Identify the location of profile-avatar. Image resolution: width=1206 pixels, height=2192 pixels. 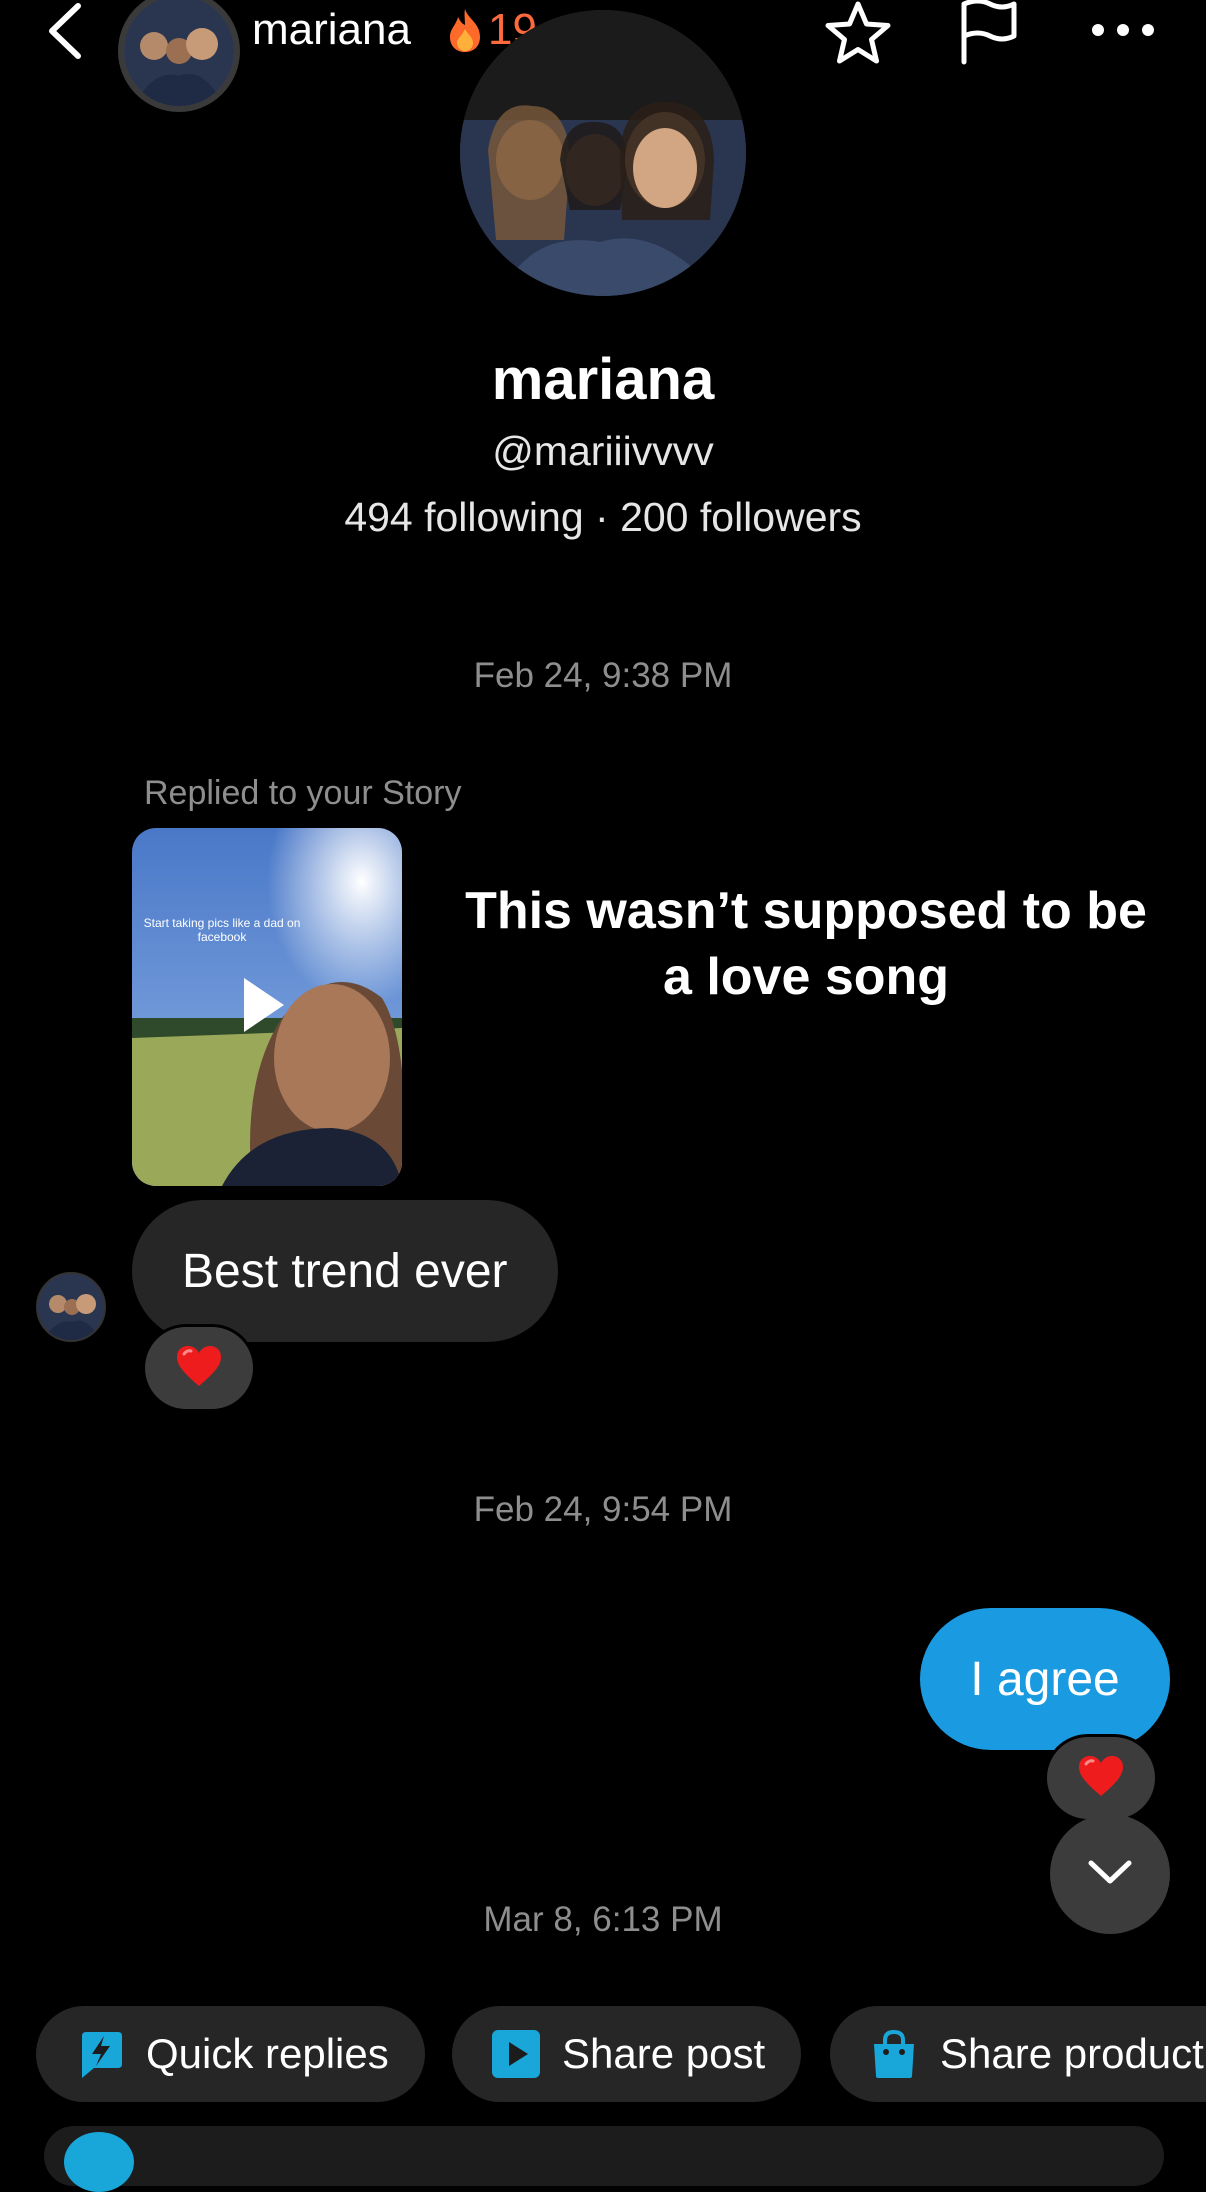
(603, 153).